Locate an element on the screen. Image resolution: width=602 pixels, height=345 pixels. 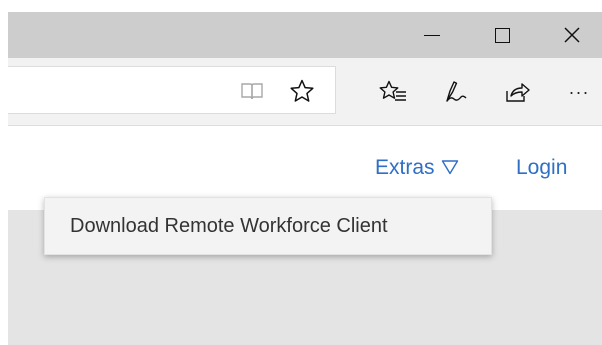
share-icon is located at coordinates (518, 92).